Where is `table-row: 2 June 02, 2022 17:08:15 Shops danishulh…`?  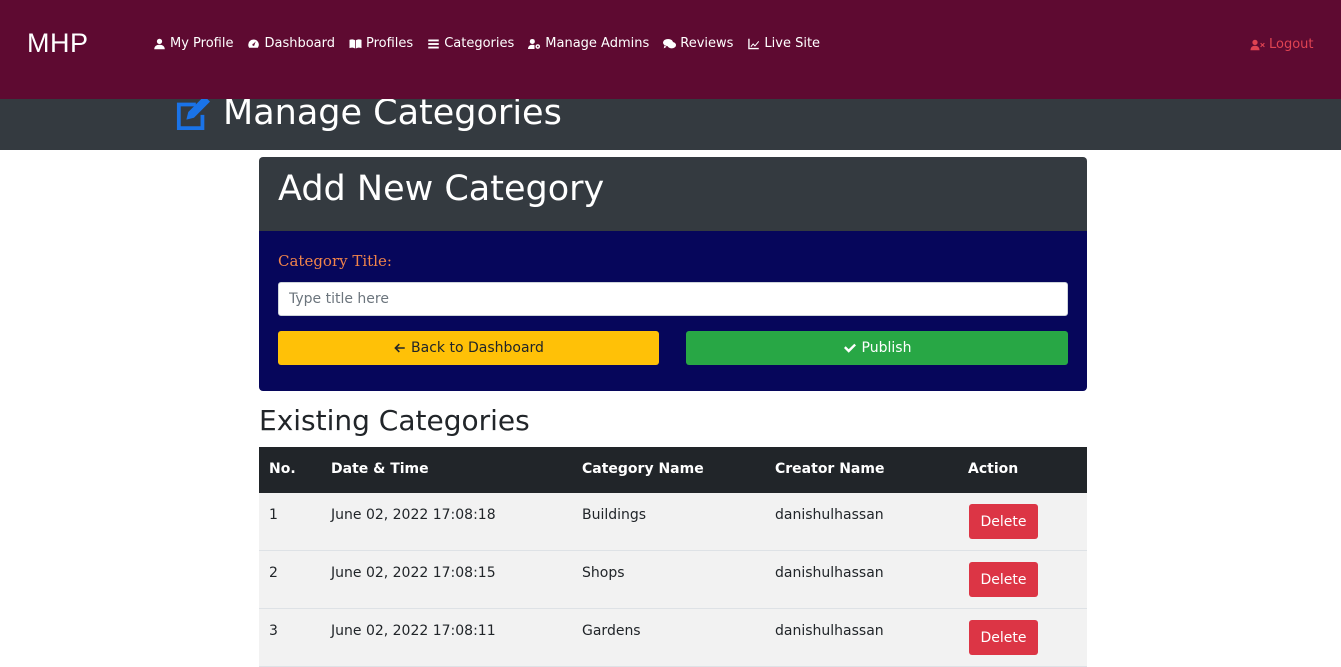
table-row: 2 June 02, 2022 17:08:15 Shops danishulh… is located at coordinates (673, 580).